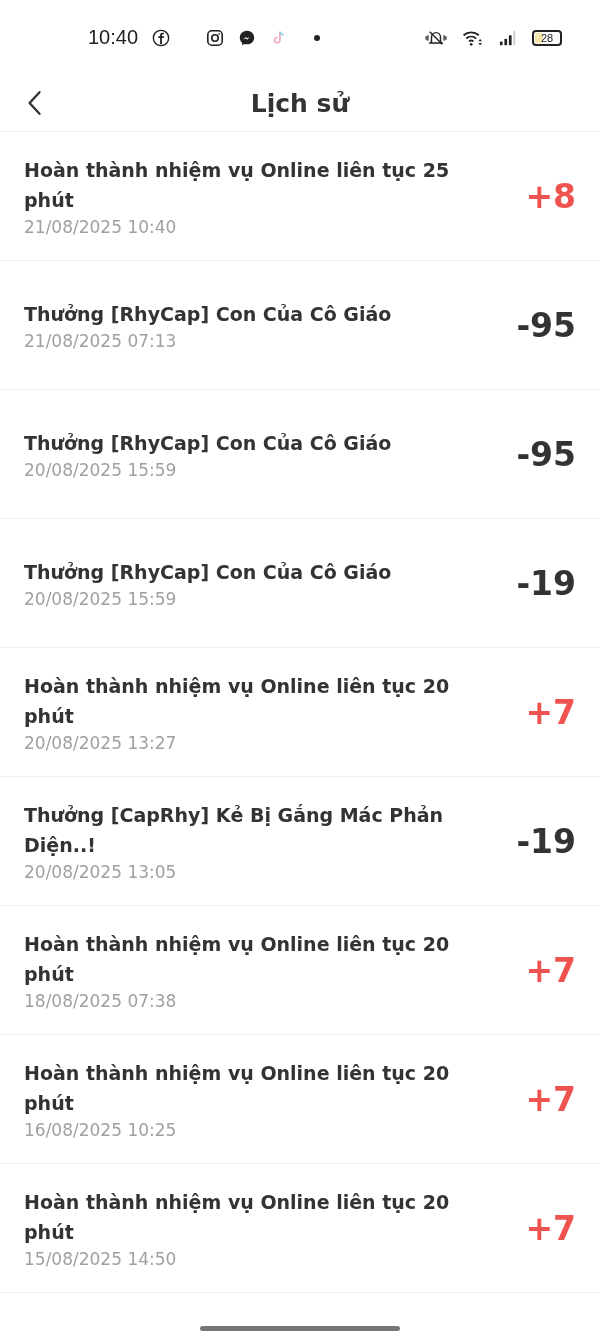 This screenshot has width=600, height=1333. I want to click on item-date: 16/08/2025 10:25, so click(101, 1130).